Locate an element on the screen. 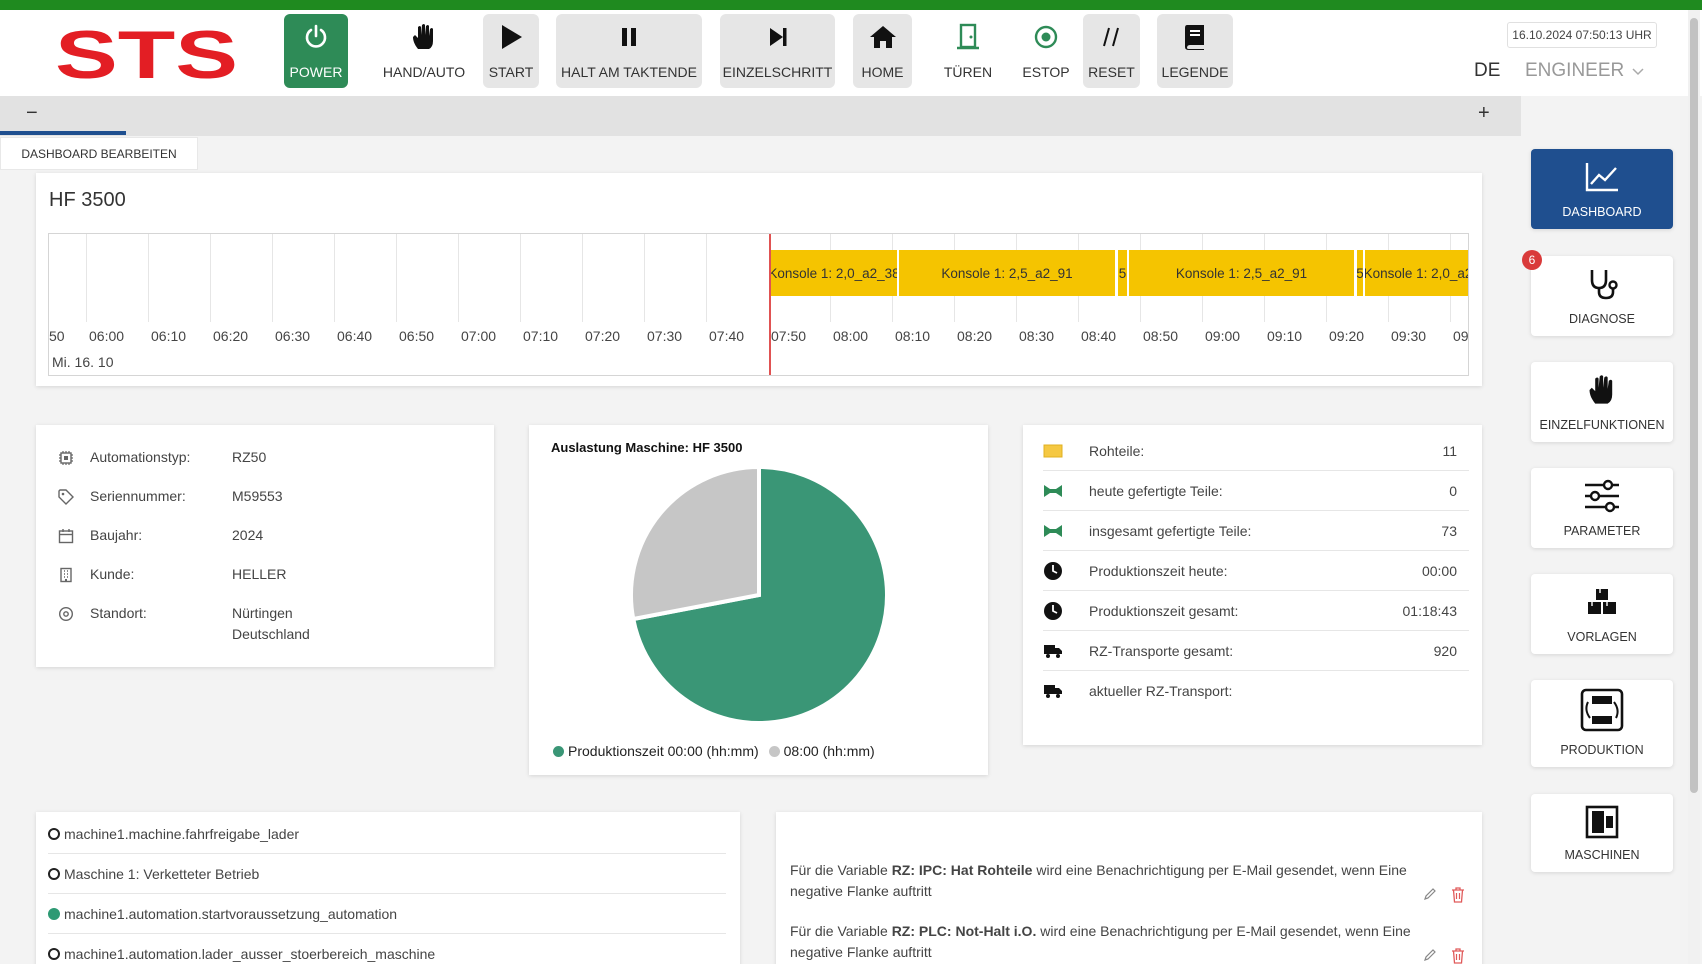  timeline-tick: 06:00 is located at coordinates (107, 336).